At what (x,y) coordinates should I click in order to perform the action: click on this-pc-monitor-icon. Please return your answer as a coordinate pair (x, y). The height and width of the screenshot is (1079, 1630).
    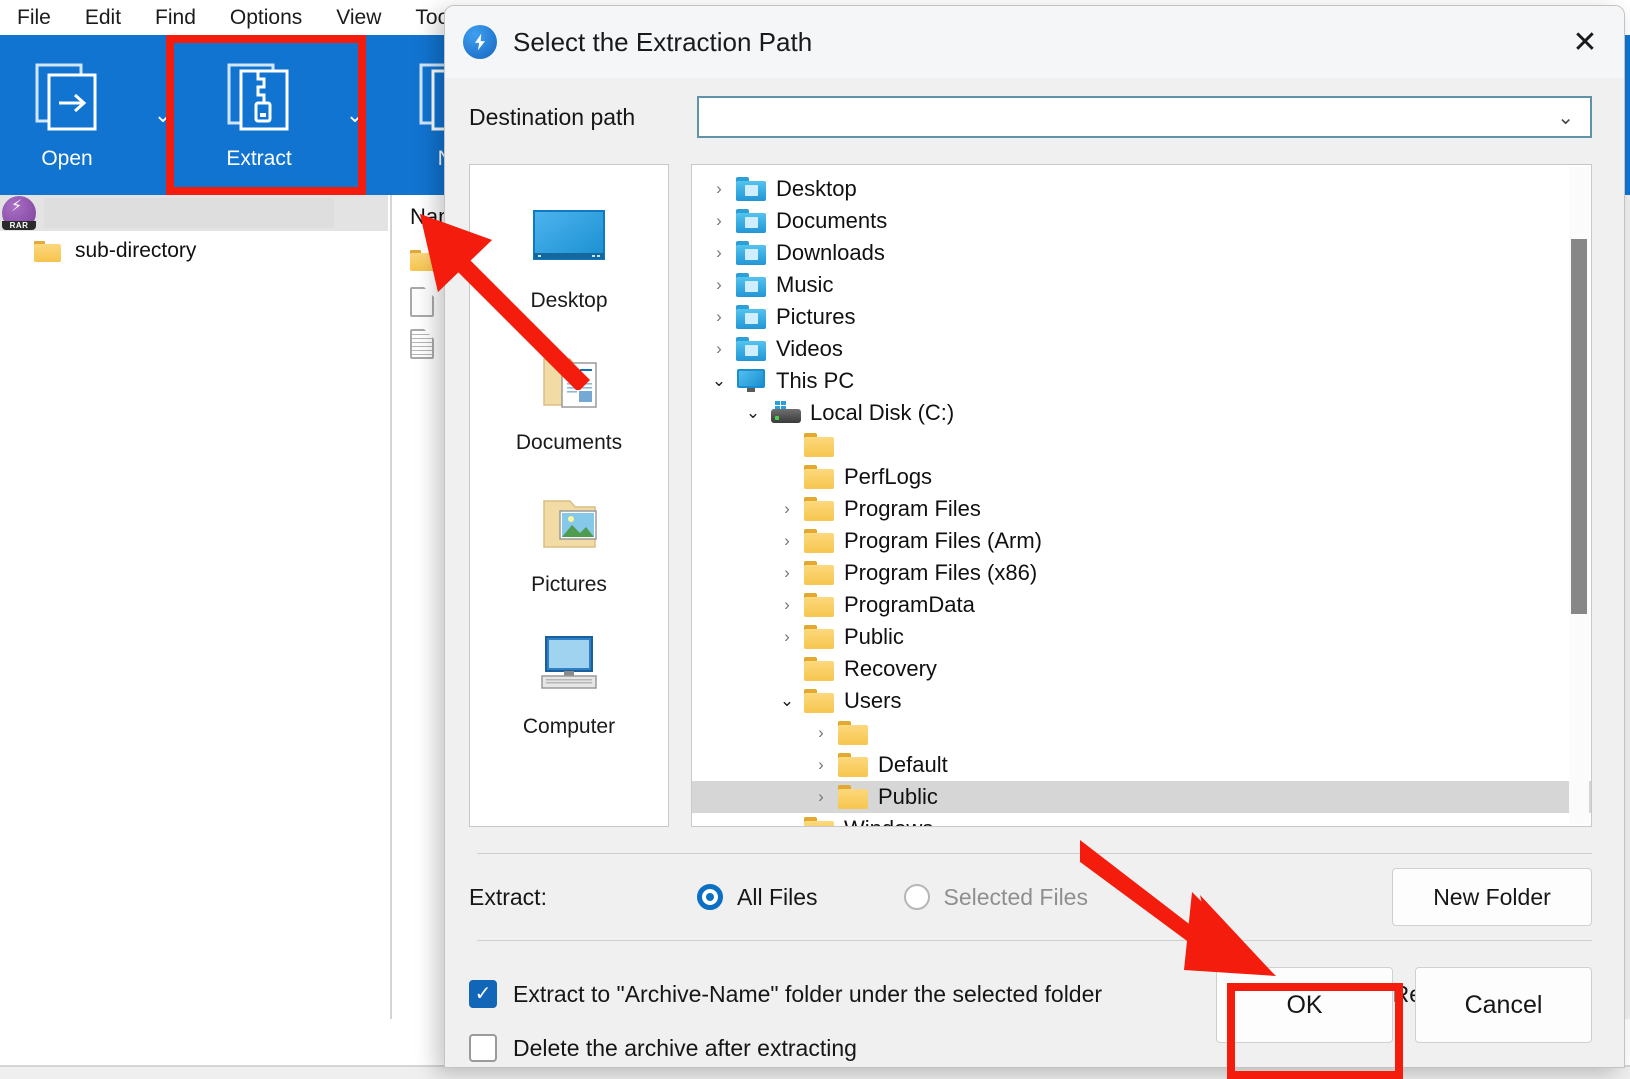
    Looking at the image, I should click on (751, 381).